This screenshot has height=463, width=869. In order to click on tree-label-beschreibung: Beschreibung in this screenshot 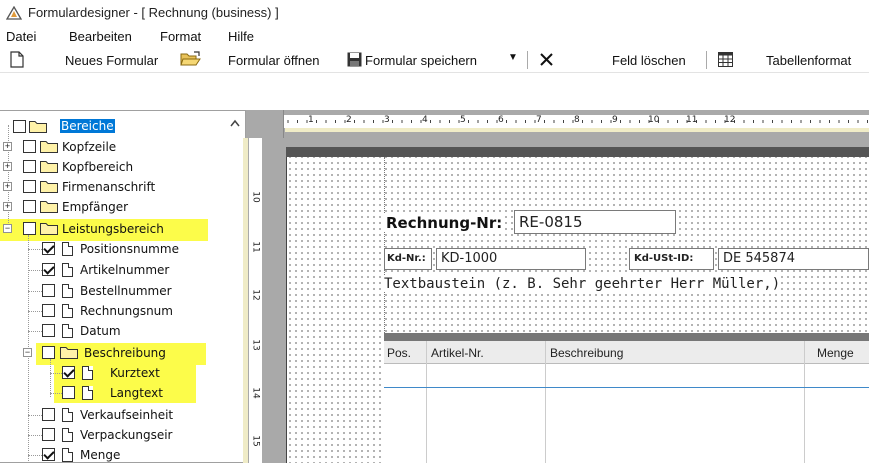, I will do `click(125, 353)`.